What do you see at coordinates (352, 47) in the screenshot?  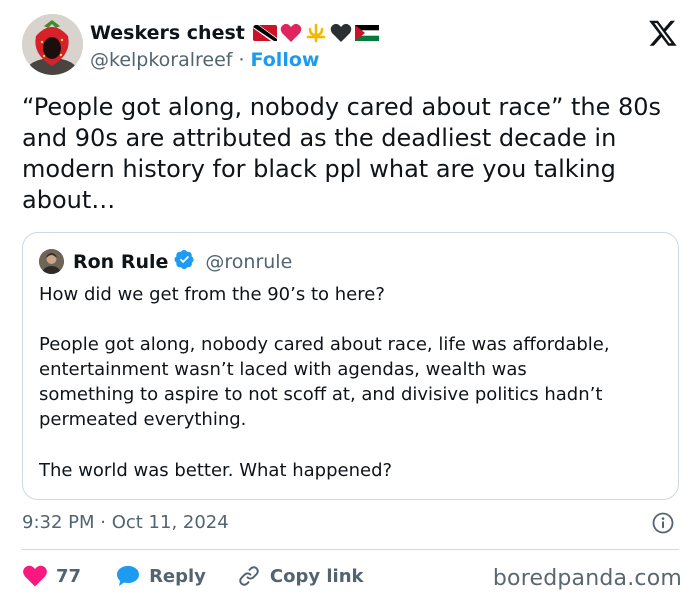 I see `tweet-header: Weskers chest @kelpkoralreef · Follow` at bounding box center [352, 47].